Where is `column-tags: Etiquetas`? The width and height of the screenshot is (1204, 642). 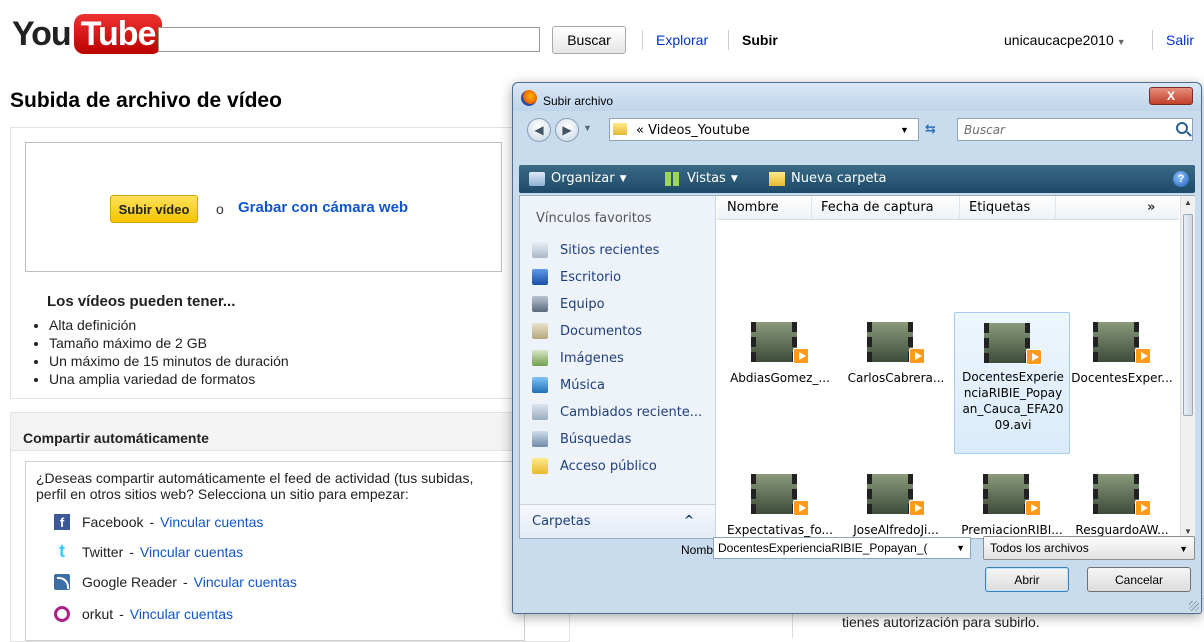 column-tags: Etiquetas is located at coordinates (999, 207).